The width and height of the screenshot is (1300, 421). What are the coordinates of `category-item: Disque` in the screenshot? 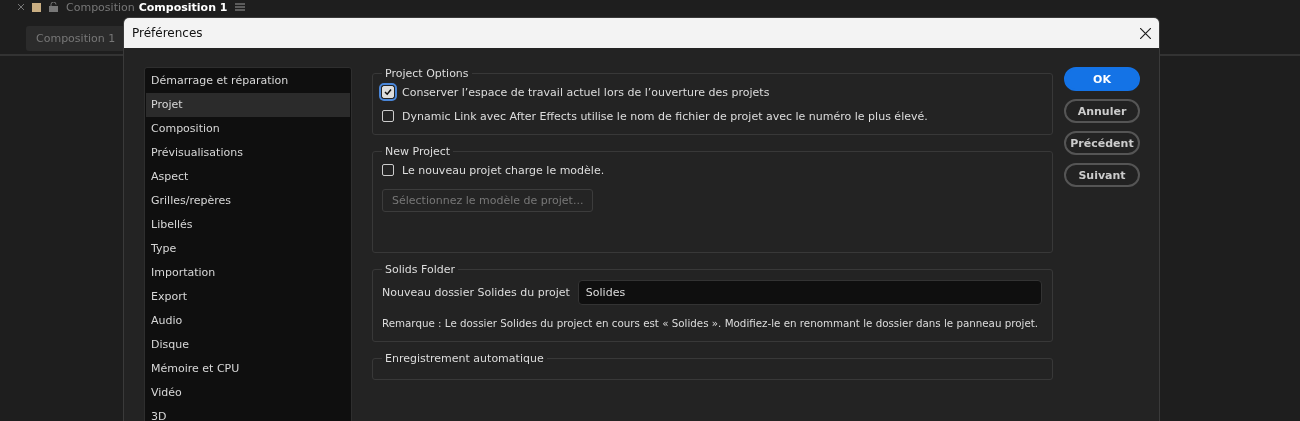 It's located at (248, 345).